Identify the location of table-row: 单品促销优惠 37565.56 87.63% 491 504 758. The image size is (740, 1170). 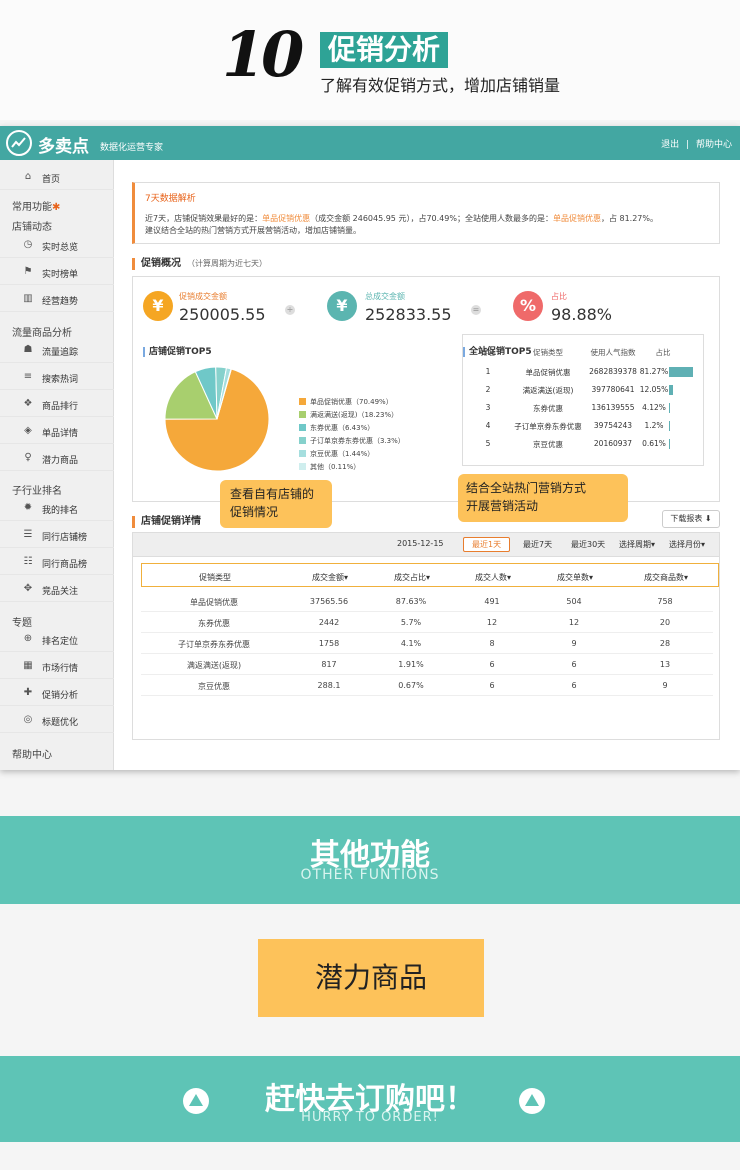
(427, 601).